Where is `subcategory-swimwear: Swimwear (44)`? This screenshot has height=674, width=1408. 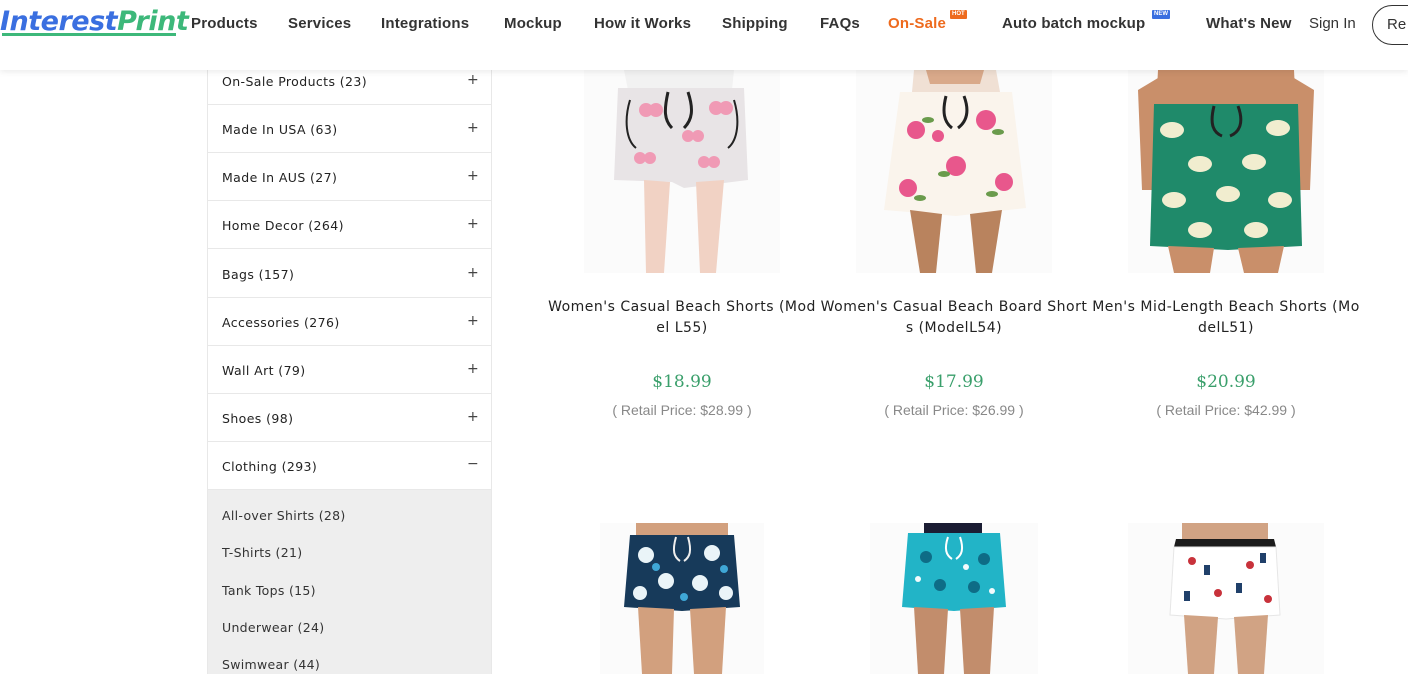
subcategory-swimwear: Swimwear (44) is located at coordinates (271, 664).